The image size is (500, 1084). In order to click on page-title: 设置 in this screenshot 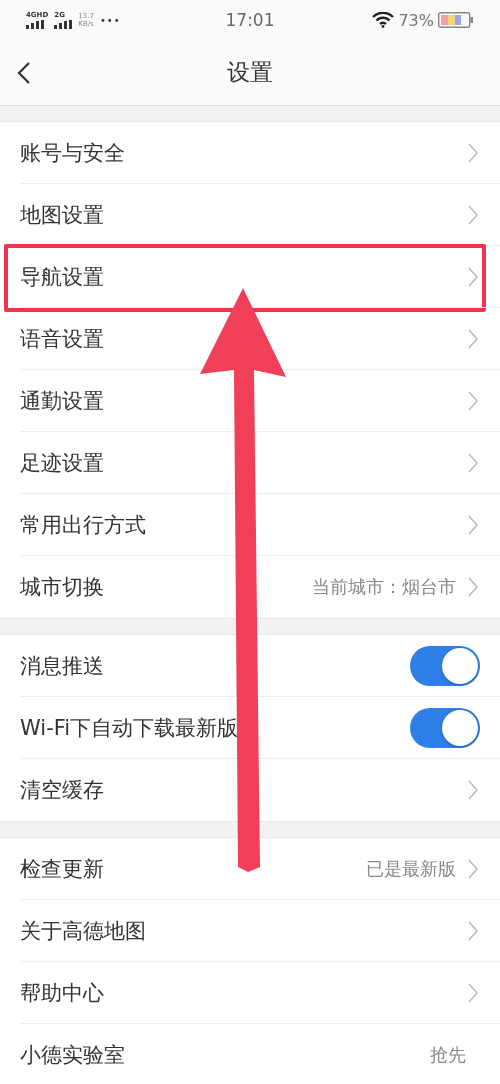, I will do `click(250, 72)`.